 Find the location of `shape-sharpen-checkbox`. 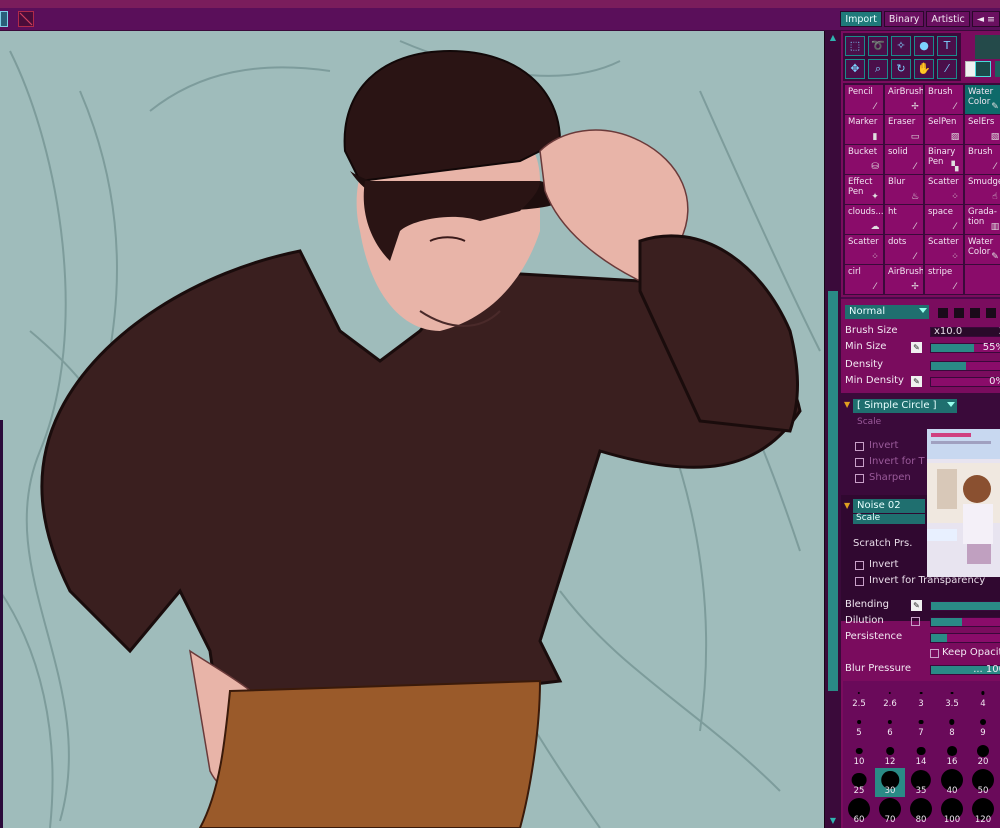

shape-sharpen-checkbox is located at coordinates (859, 478).